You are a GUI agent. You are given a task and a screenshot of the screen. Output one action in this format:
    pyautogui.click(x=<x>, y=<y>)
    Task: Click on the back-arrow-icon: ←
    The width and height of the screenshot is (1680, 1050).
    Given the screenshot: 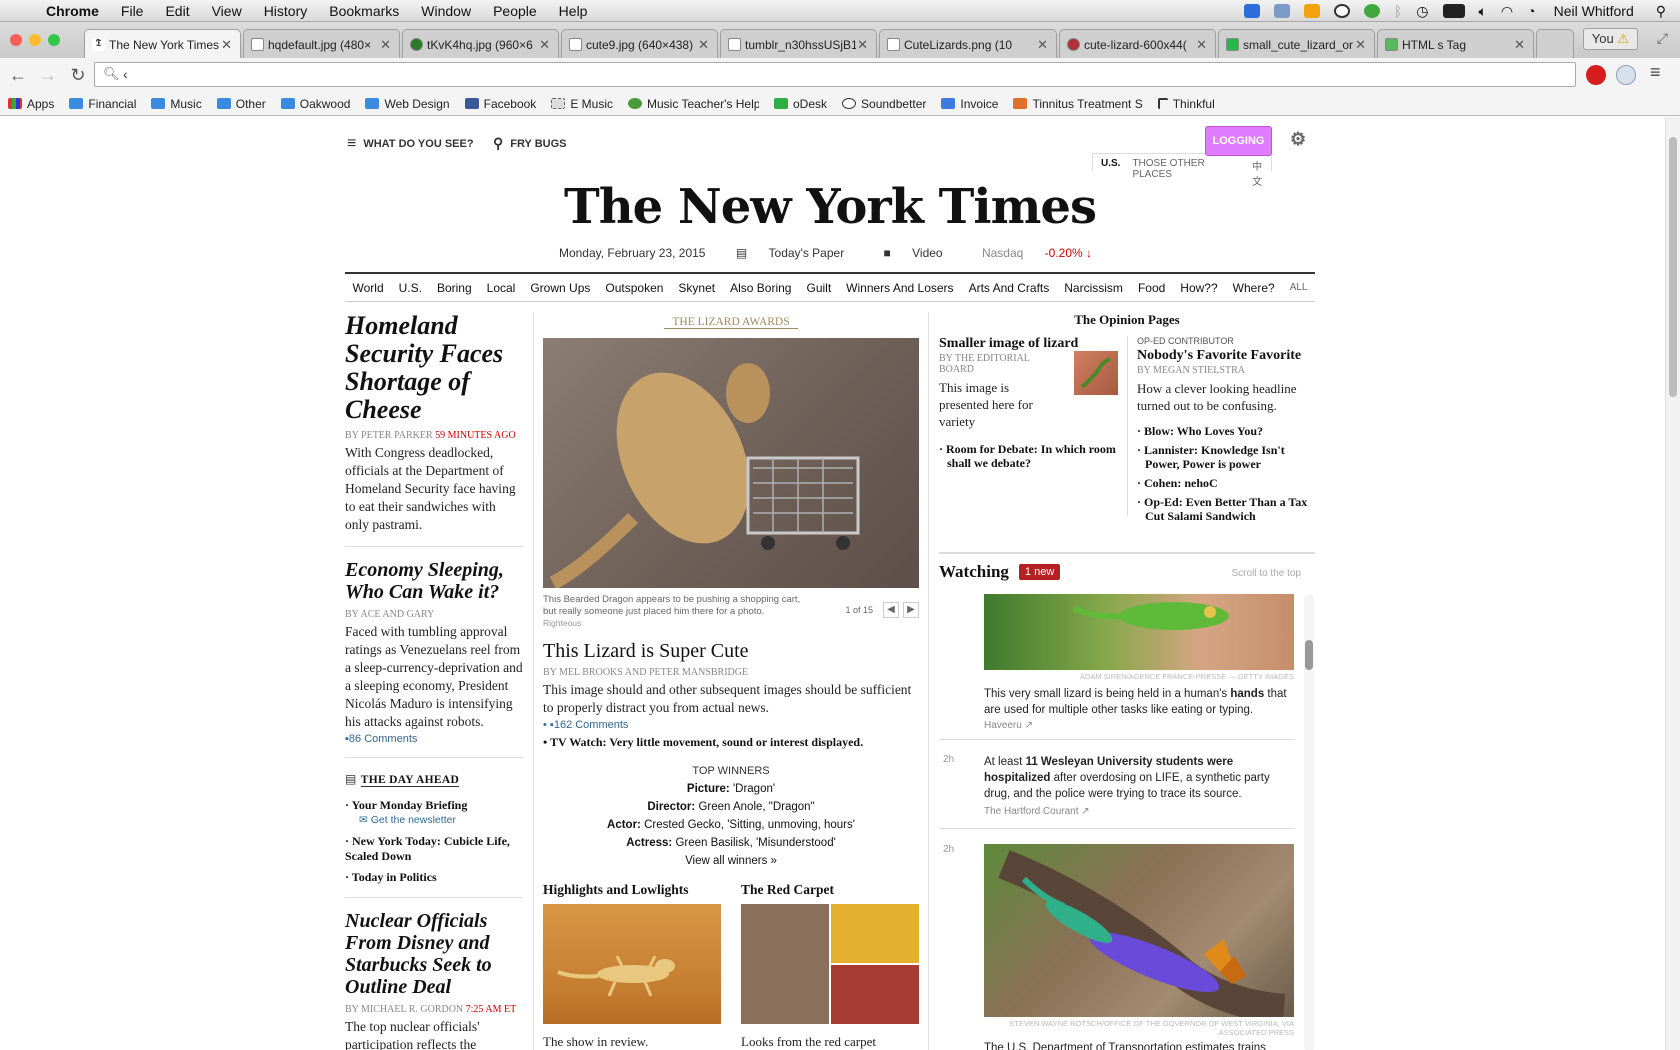 What is the action you would take?
    pyautogui.click(x=18, y=75)
    